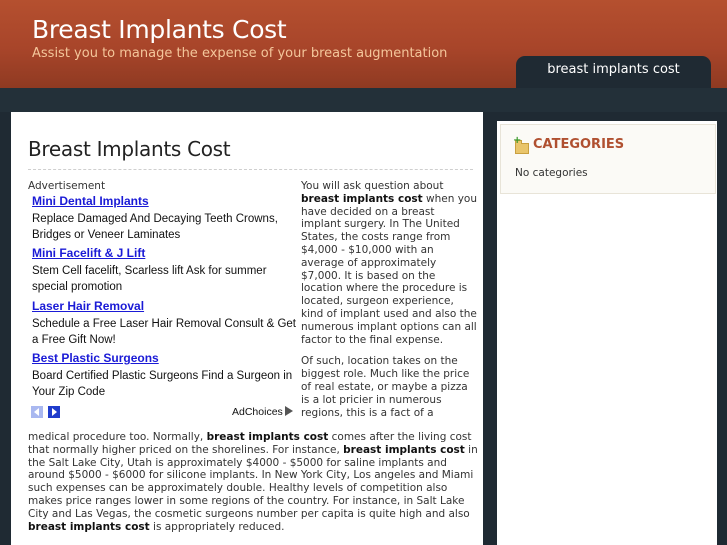 Image resolution: width=727 pixels, height=545 pixels. I want to click on adchoices-label: AdChoices, so click(257, 412).